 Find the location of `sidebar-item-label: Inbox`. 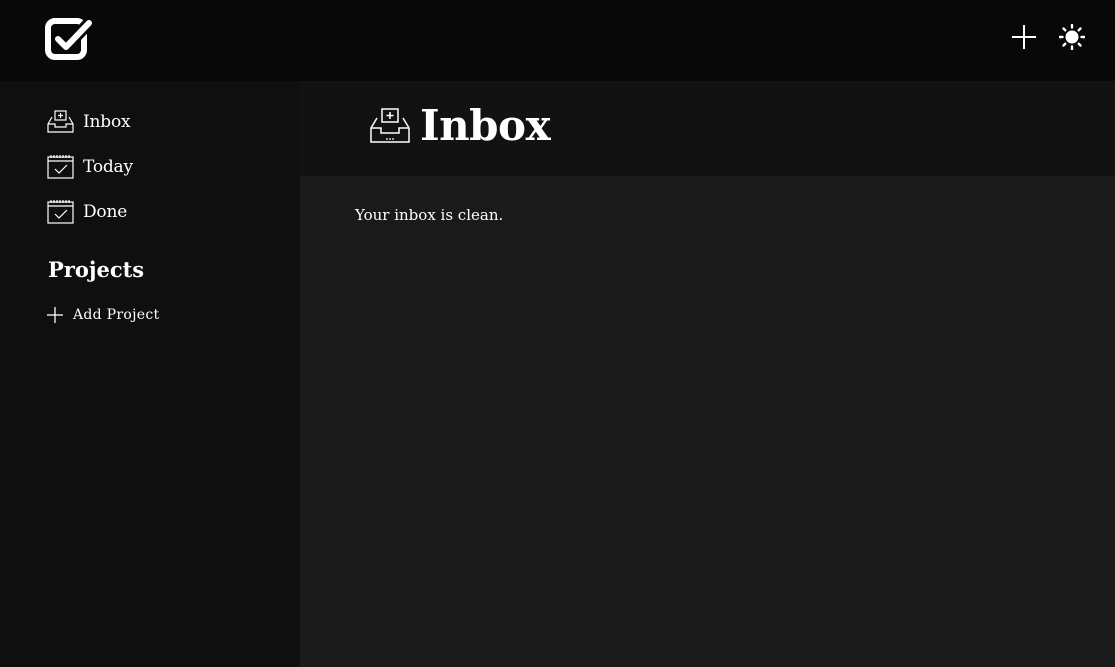

sidebar-item-label: Inbox is located at coordinates (107, 121).